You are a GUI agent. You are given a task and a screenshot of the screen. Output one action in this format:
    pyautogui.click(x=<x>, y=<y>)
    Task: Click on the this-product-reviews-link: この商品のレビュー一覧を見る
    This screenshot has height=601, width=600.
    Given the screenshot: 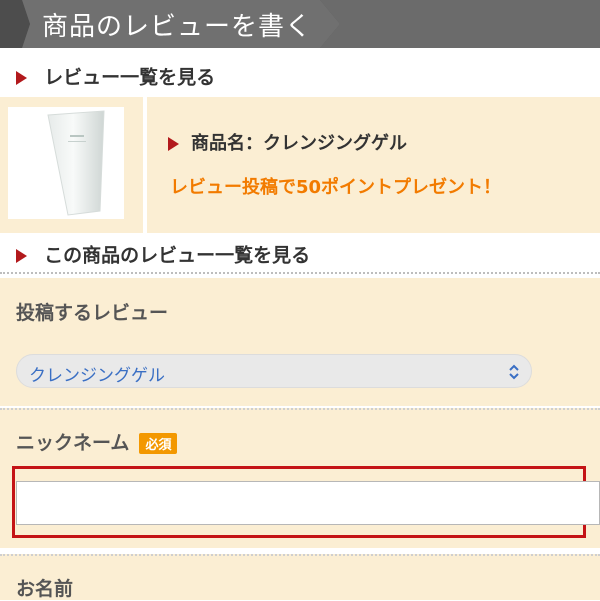 What is the action you would take?
    pyautogui.click(x=300, y=255)
    